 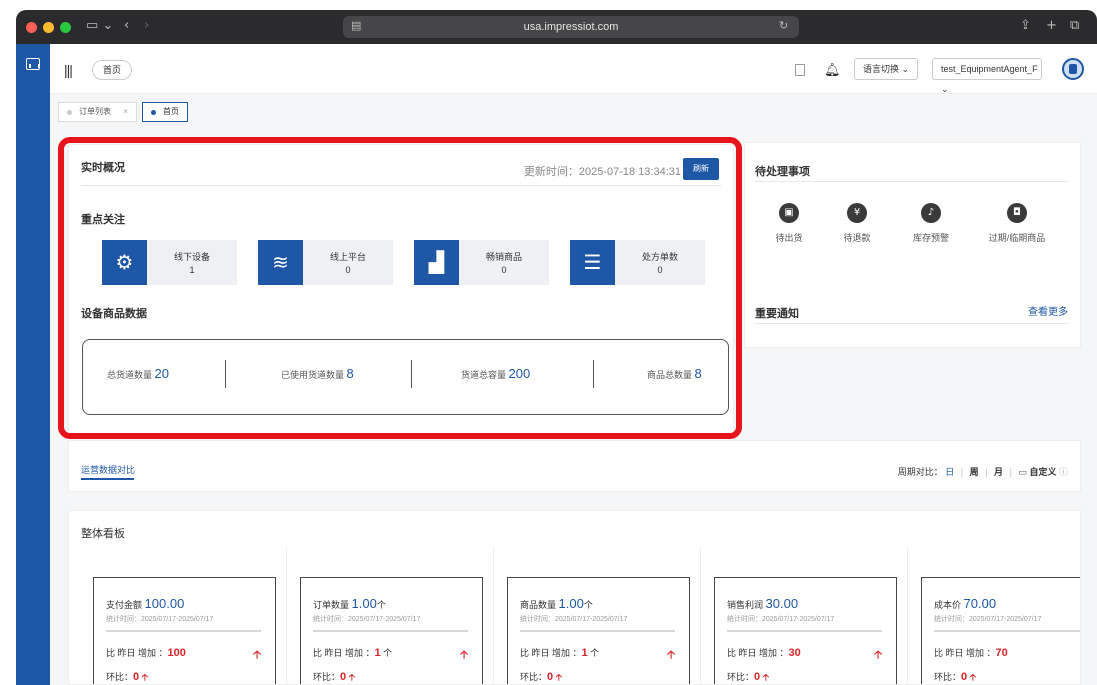 I want to click on active-tab-indicator, so click(x=107, y=479).